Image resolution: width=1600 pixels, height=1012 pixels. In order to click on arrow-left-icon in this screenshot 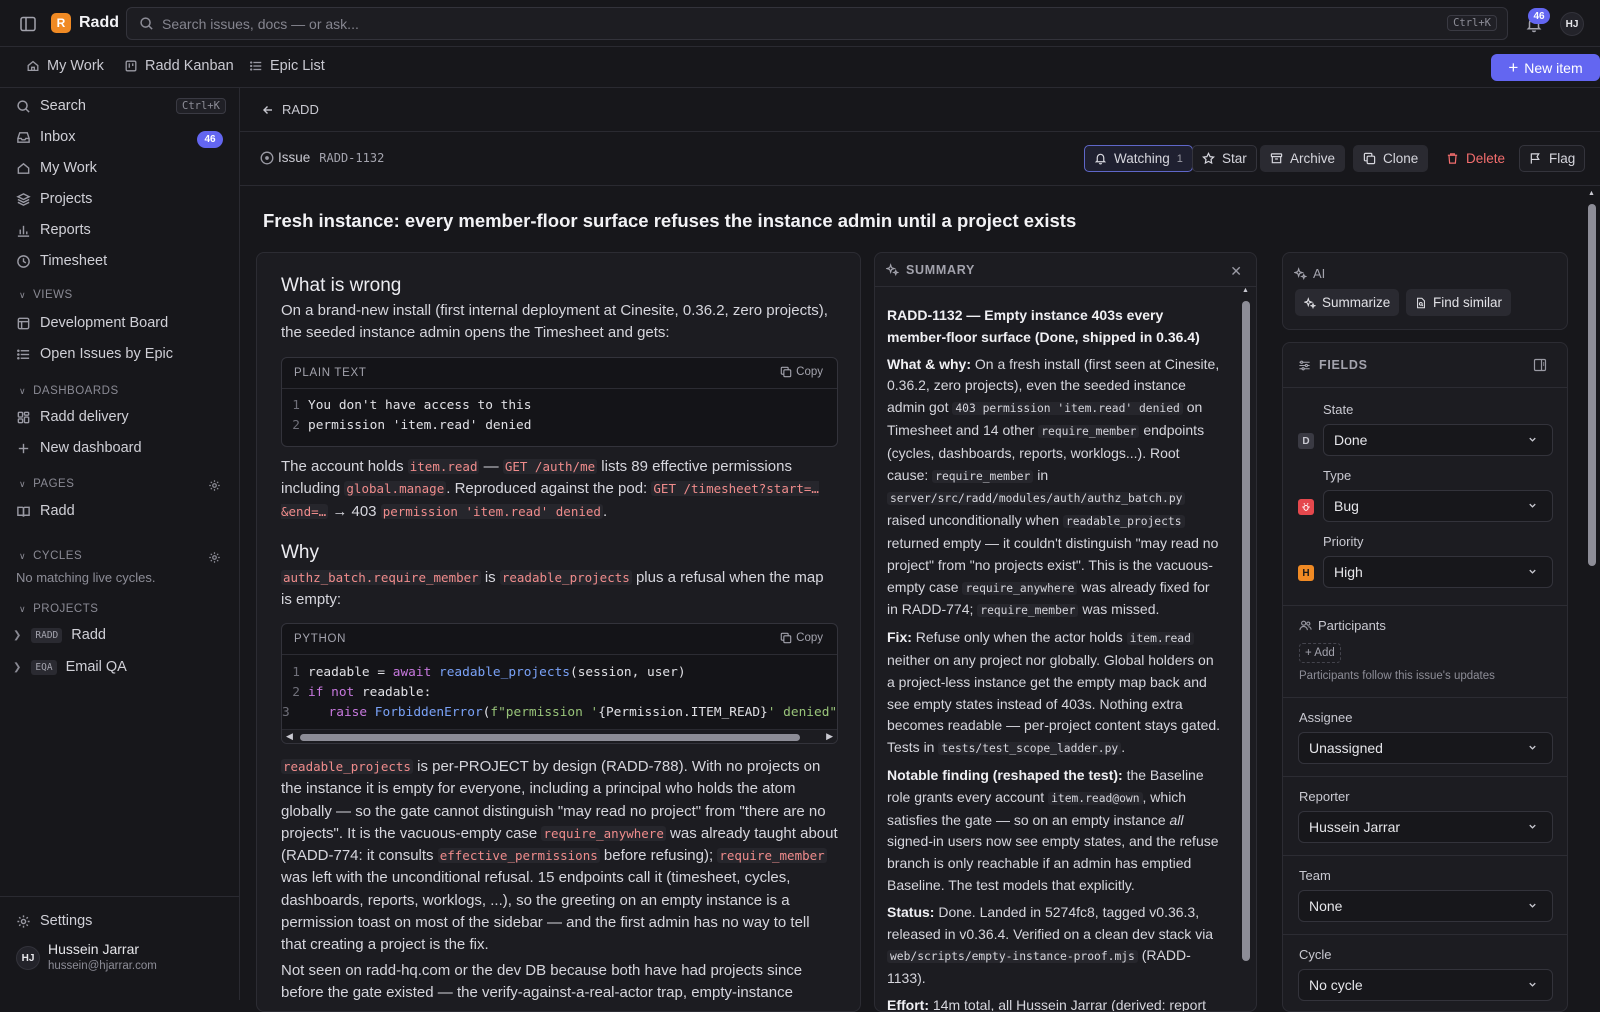, I will do `click(267, 109)`.